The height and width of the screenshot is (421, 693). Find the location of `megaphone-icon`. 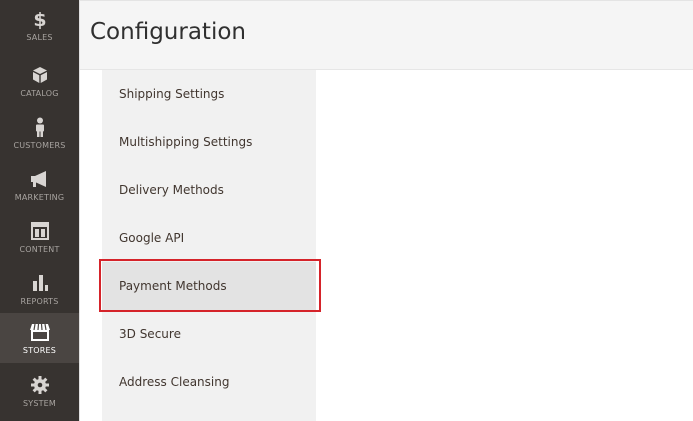

megaphone-icon is located at coordinates (40, 179).